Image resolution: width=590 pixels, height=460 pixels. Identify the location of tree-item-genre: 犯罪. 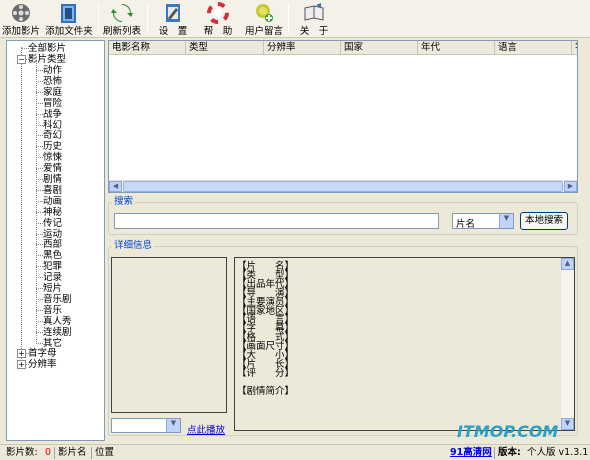
(52, 266).